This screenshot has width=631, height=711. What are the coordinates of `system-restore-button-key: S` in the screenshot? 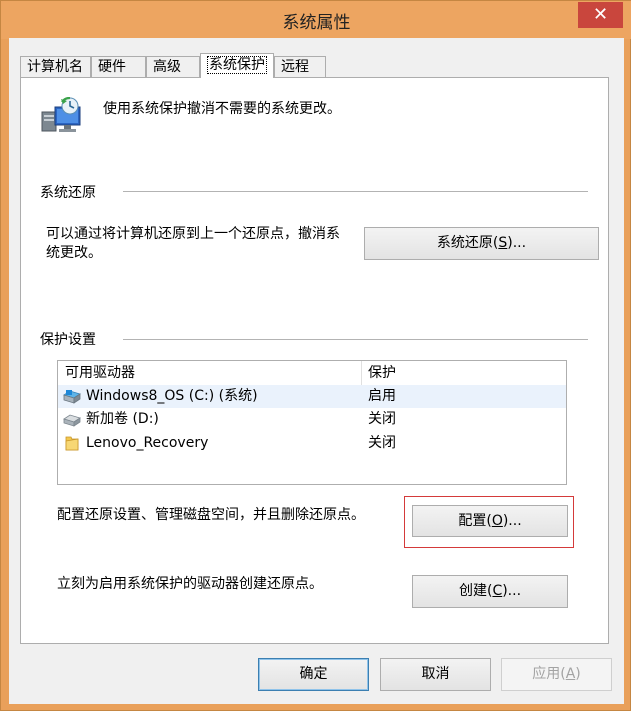 It's located at (503, 243).